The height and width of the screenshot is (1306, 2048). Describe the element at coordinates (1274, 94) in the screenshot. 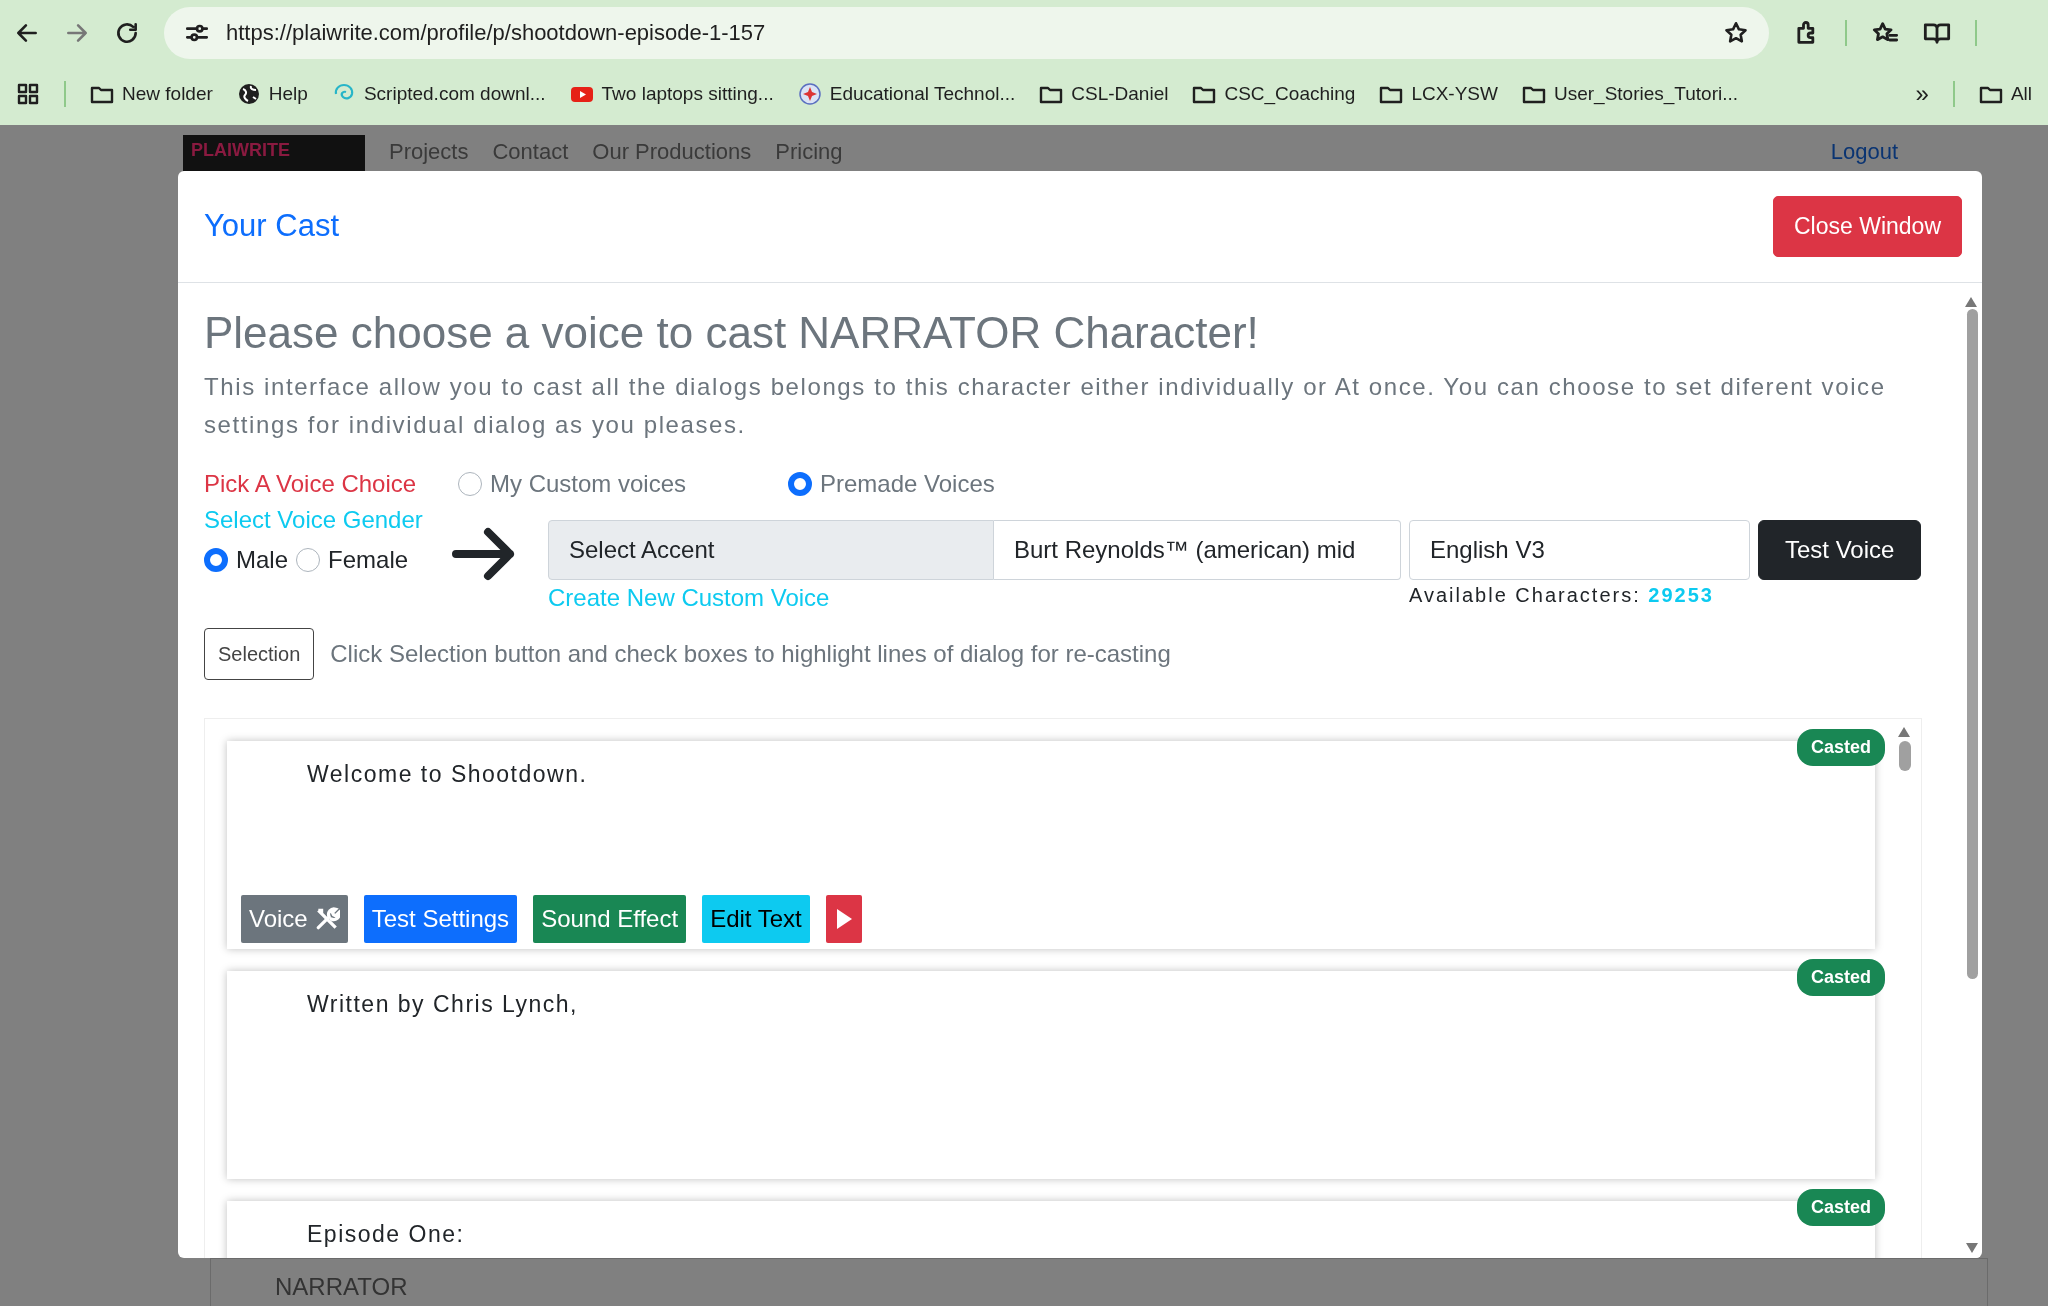

I see `bookmark: CSC_Coaching` at that location.